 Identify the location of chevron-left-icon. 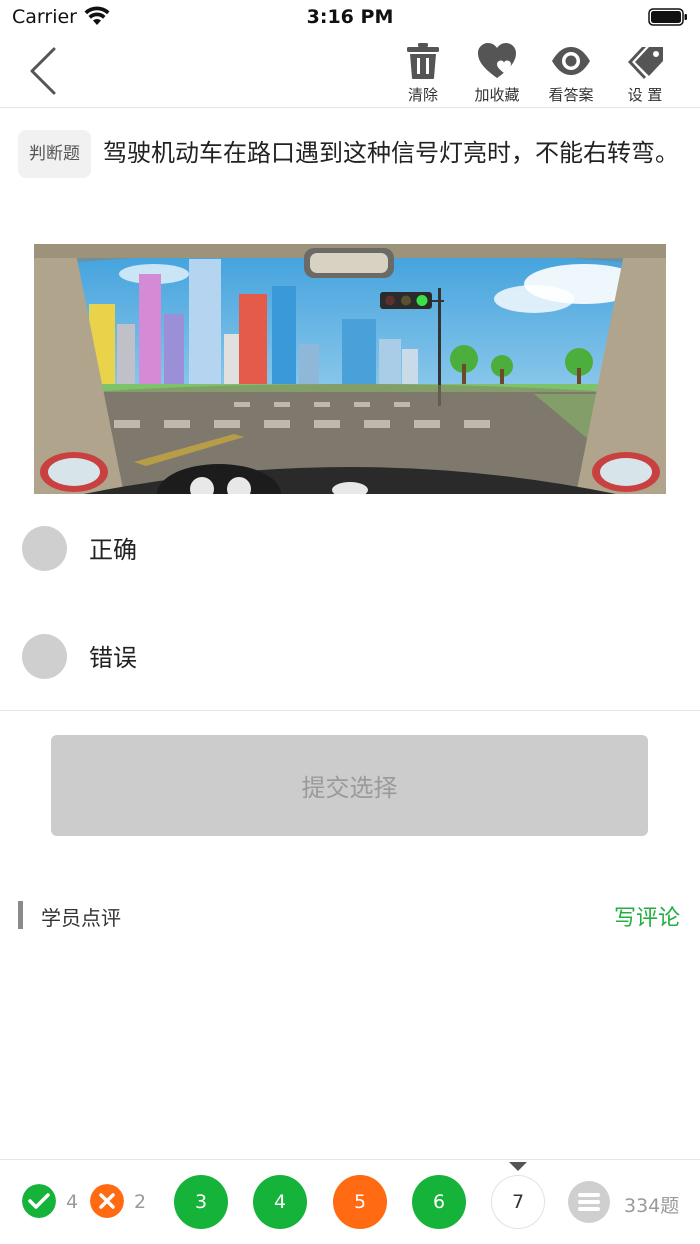
(43, 71).